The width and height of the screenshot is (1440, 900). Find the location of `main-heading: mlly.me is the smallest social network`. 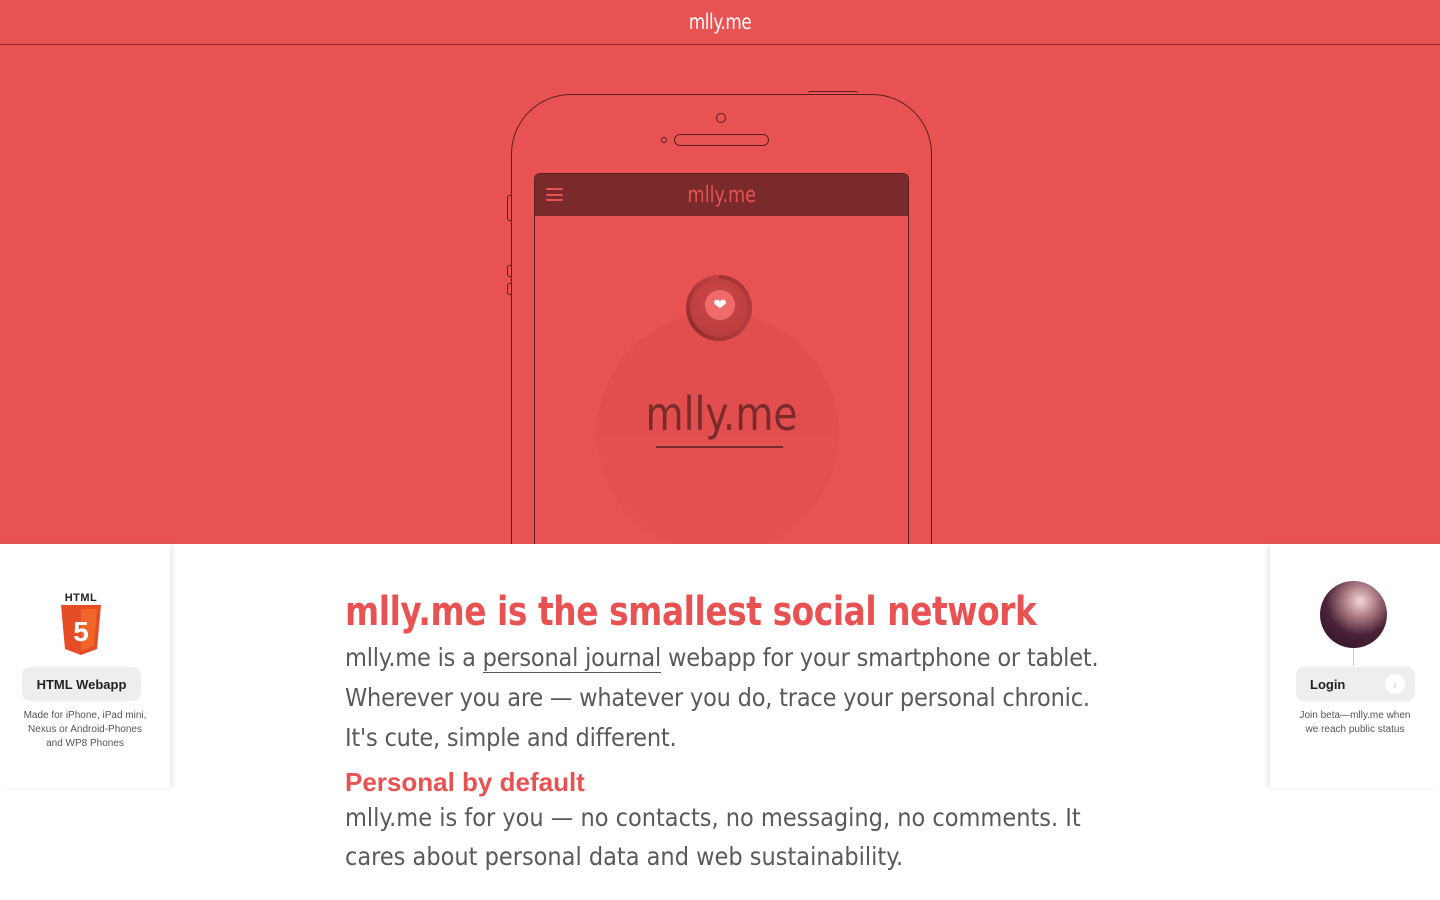

main-heading: mlly.me is the smallest social network is located at coordinates (691, 612).